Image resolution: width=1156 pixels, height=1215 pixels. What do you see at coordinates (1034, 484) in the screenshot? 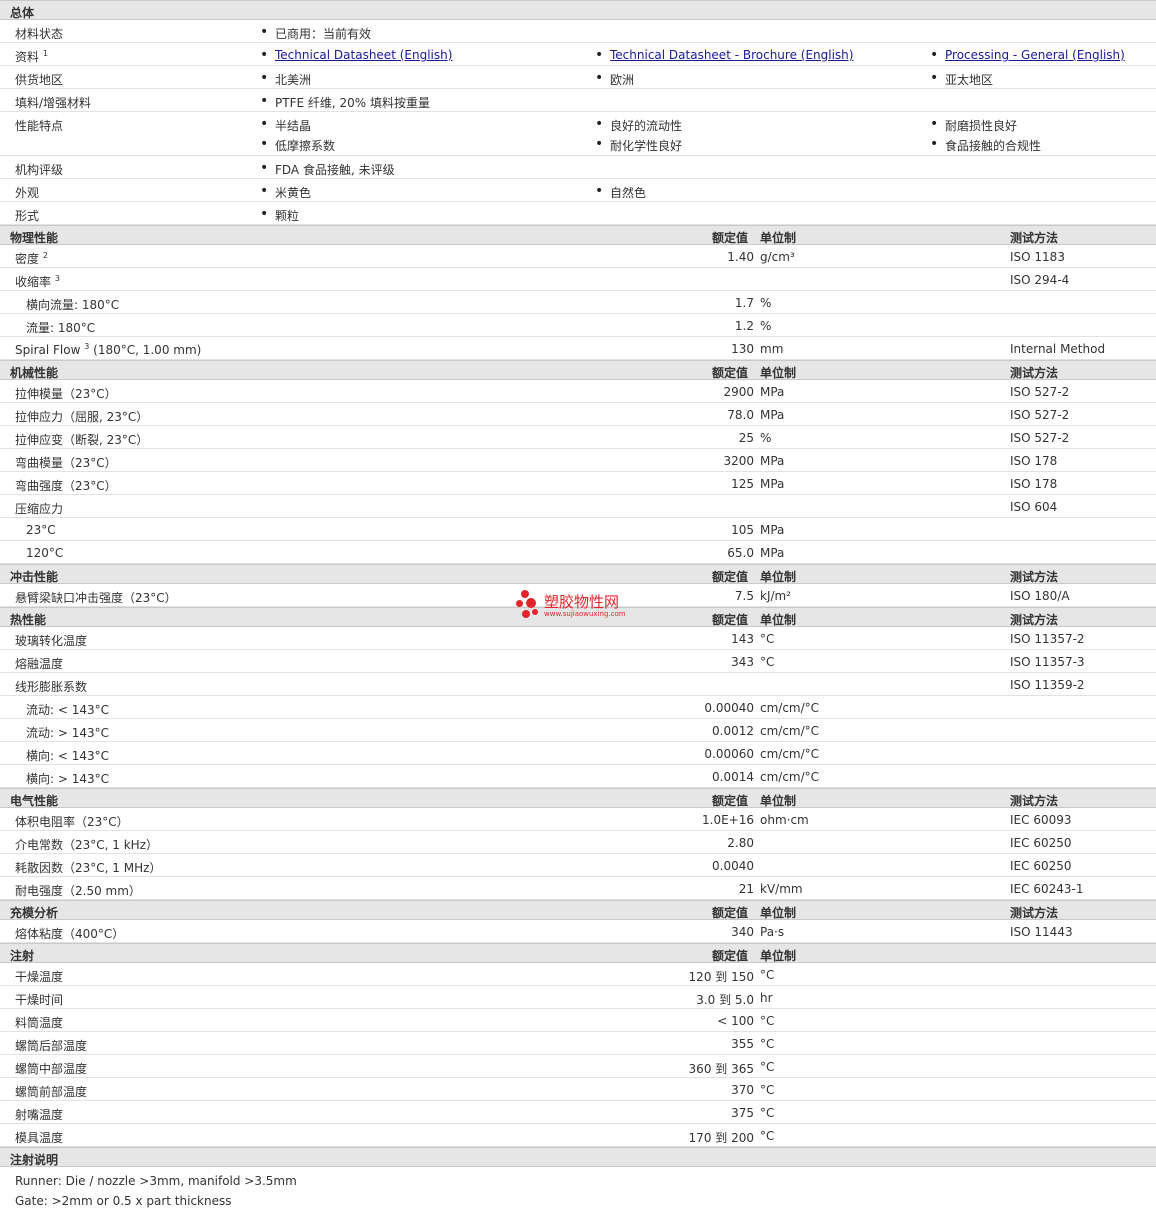
I see `test-method: ISO 178` at bounding box center [1034, 484].